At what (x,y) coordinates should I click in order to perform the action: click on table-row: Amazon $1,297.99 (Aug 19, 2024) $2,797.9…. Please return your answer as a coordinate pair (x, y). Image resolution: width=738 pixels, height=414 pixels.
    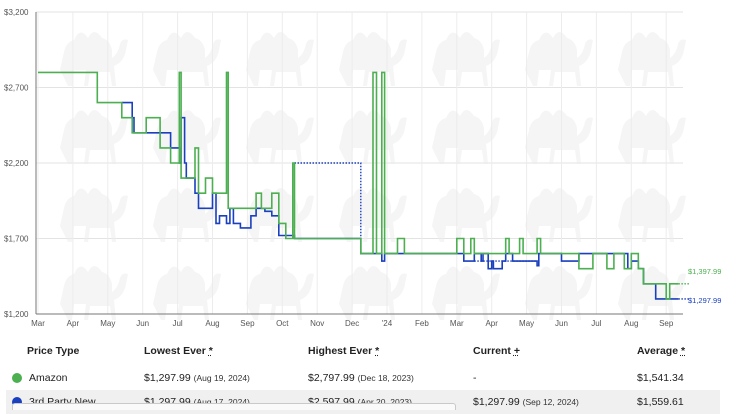
    Looking at the image, I should click on (363, 378).